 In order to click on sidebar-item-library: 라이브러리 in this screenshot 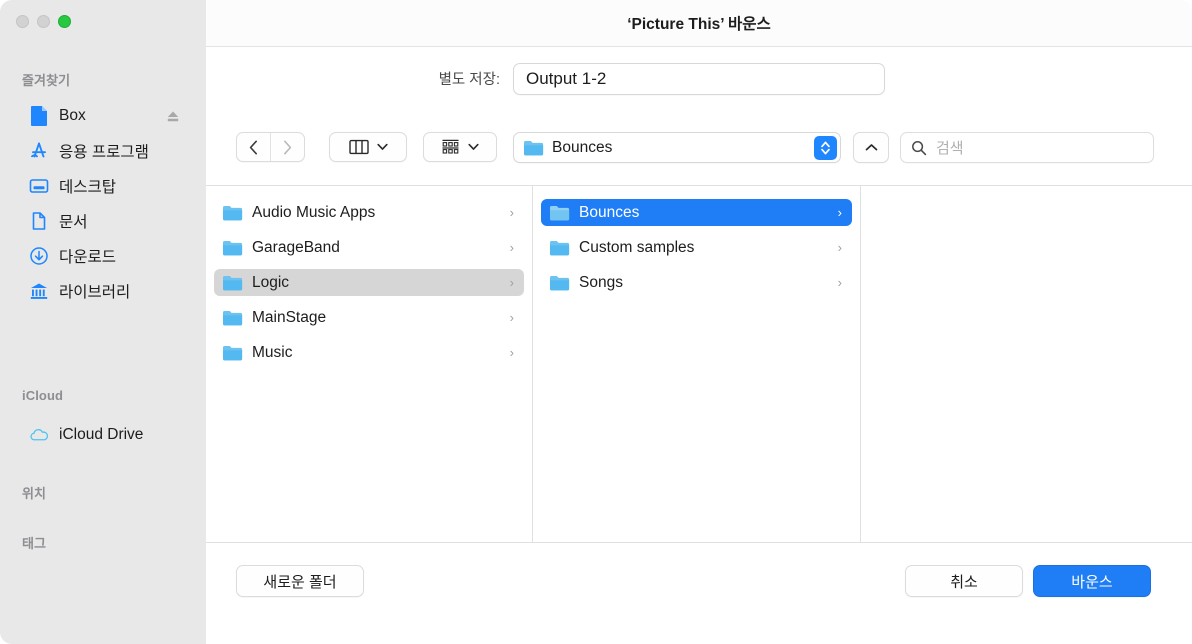, I will do `click(103, 291)`.